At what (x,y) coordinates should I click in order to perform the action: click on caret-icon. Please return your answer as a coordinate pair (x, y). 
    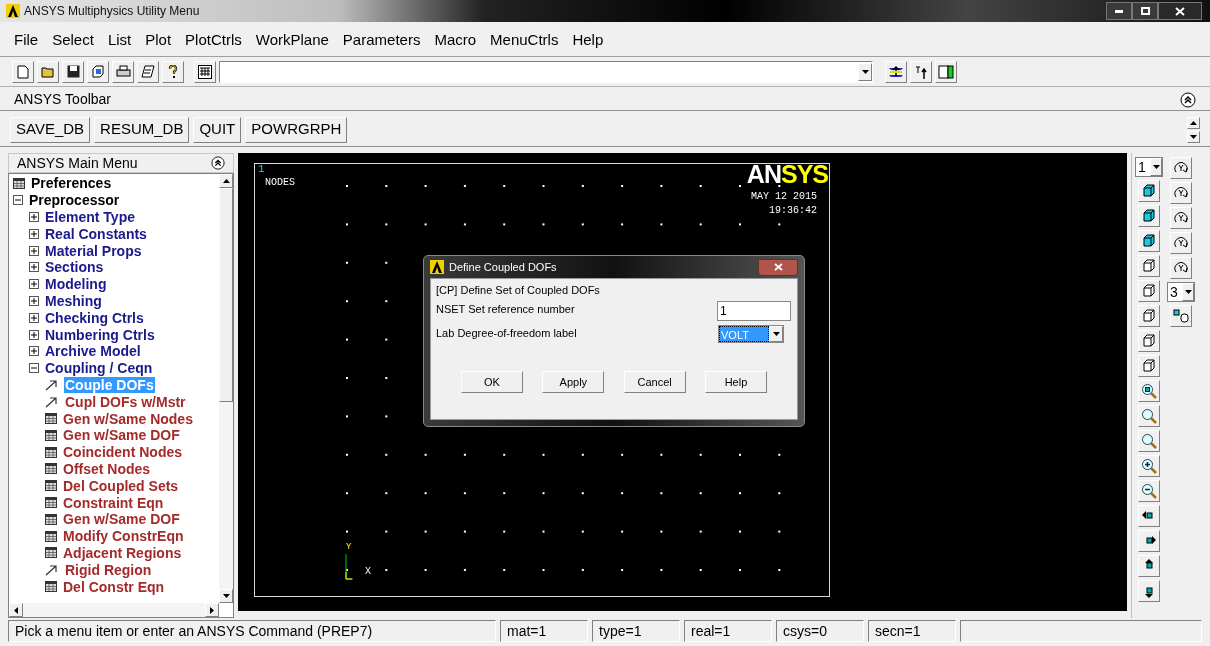
    Looking at the image, I should click on (865, 71).